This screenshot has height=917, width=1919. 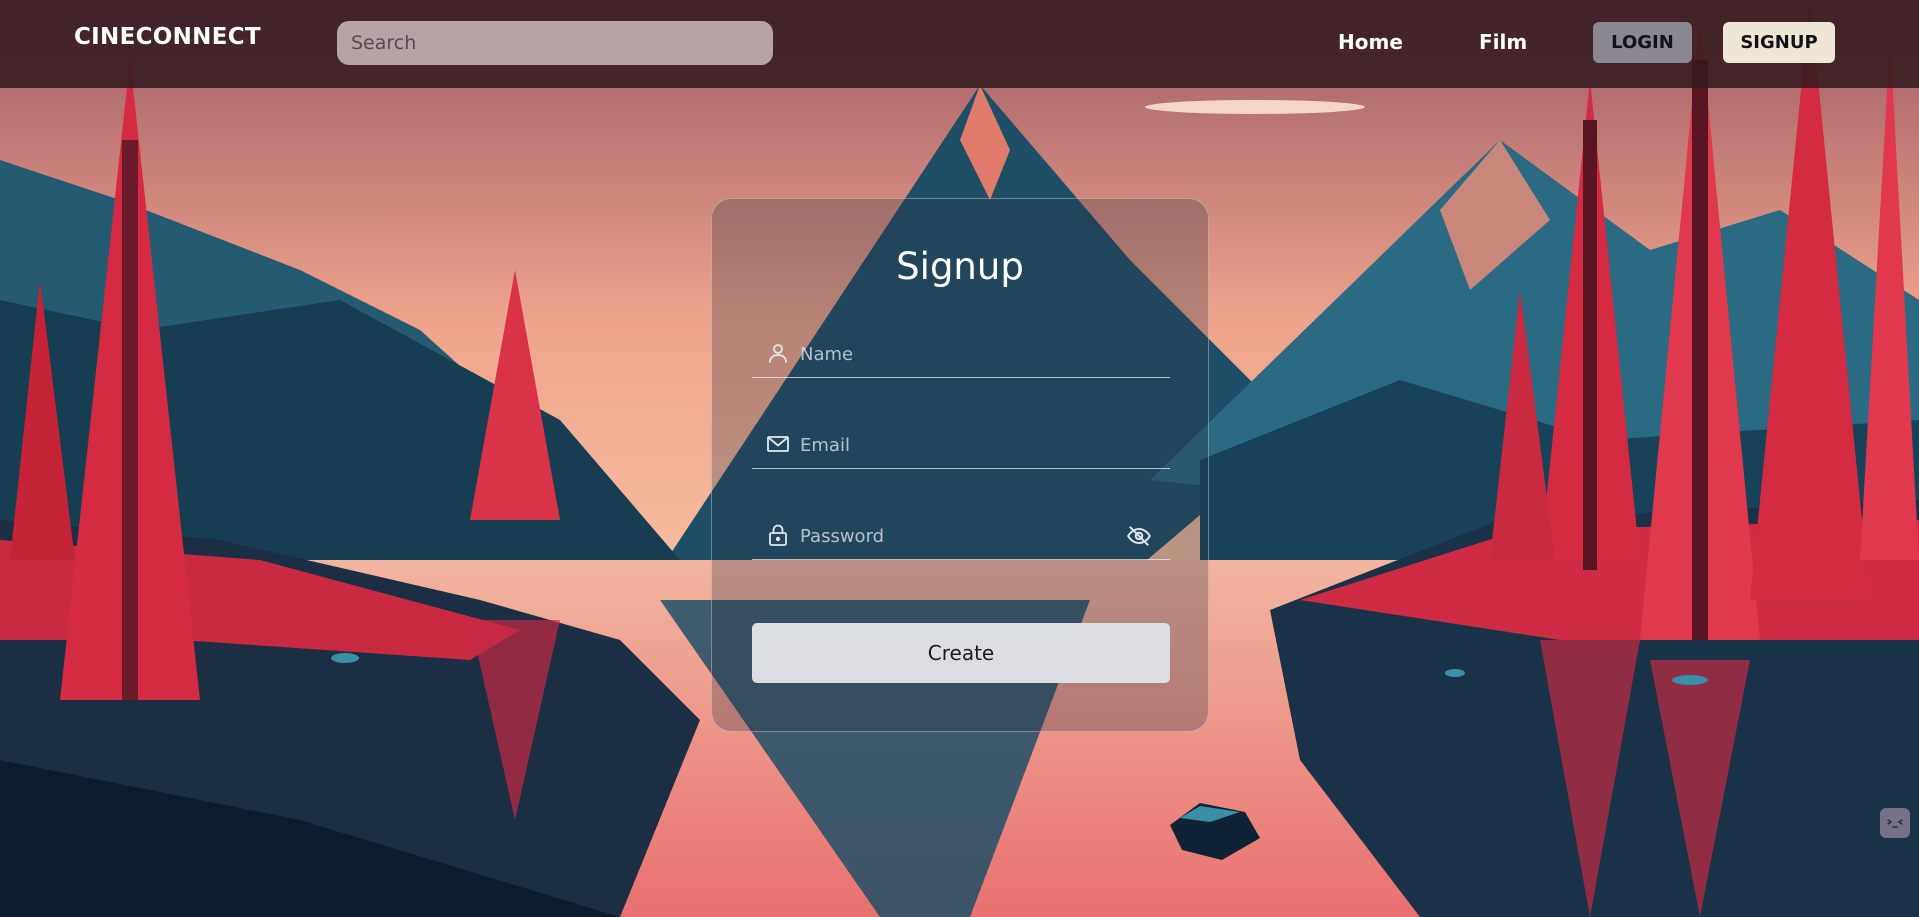 I want to click on mail-icon, so click(x=778, y=444).